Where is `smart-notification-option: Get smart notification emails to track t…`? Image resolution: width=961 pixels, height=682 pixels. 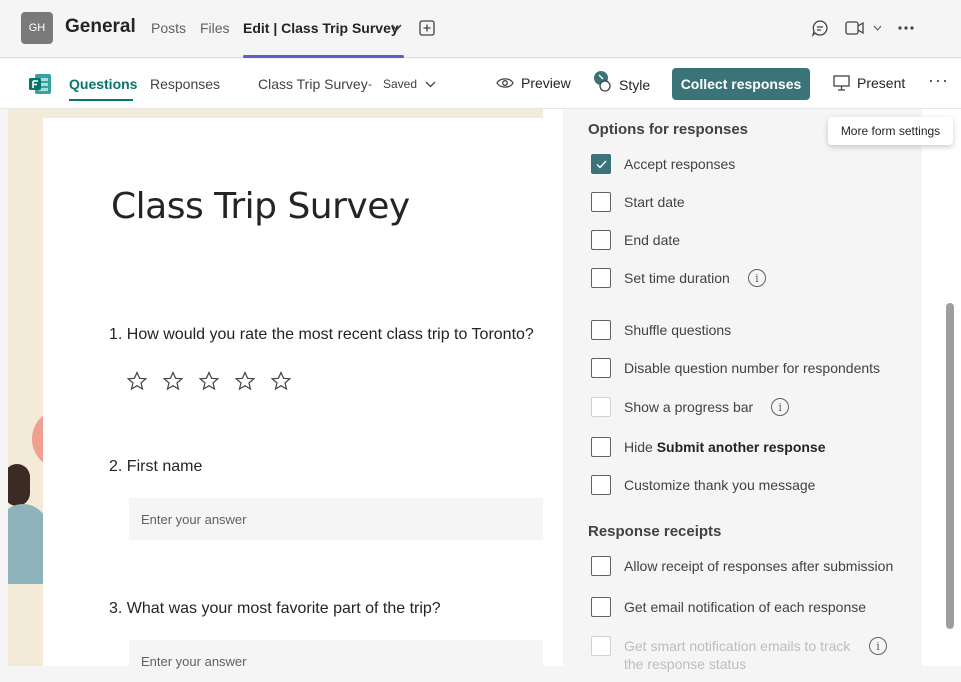
smart-notification-option: Get smart notification emails to track t… is located at coordinates (739, 654).